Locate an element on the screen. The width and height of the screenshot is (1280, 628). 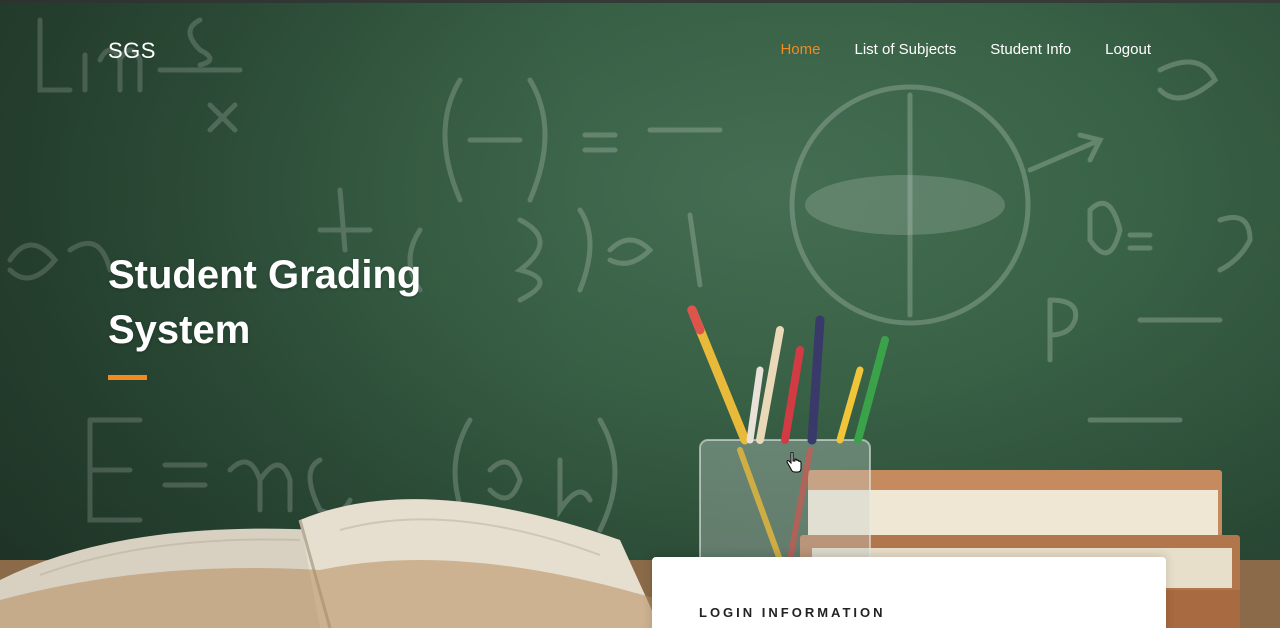
page-title: Student Grading System is located at coordinates (318, 303).